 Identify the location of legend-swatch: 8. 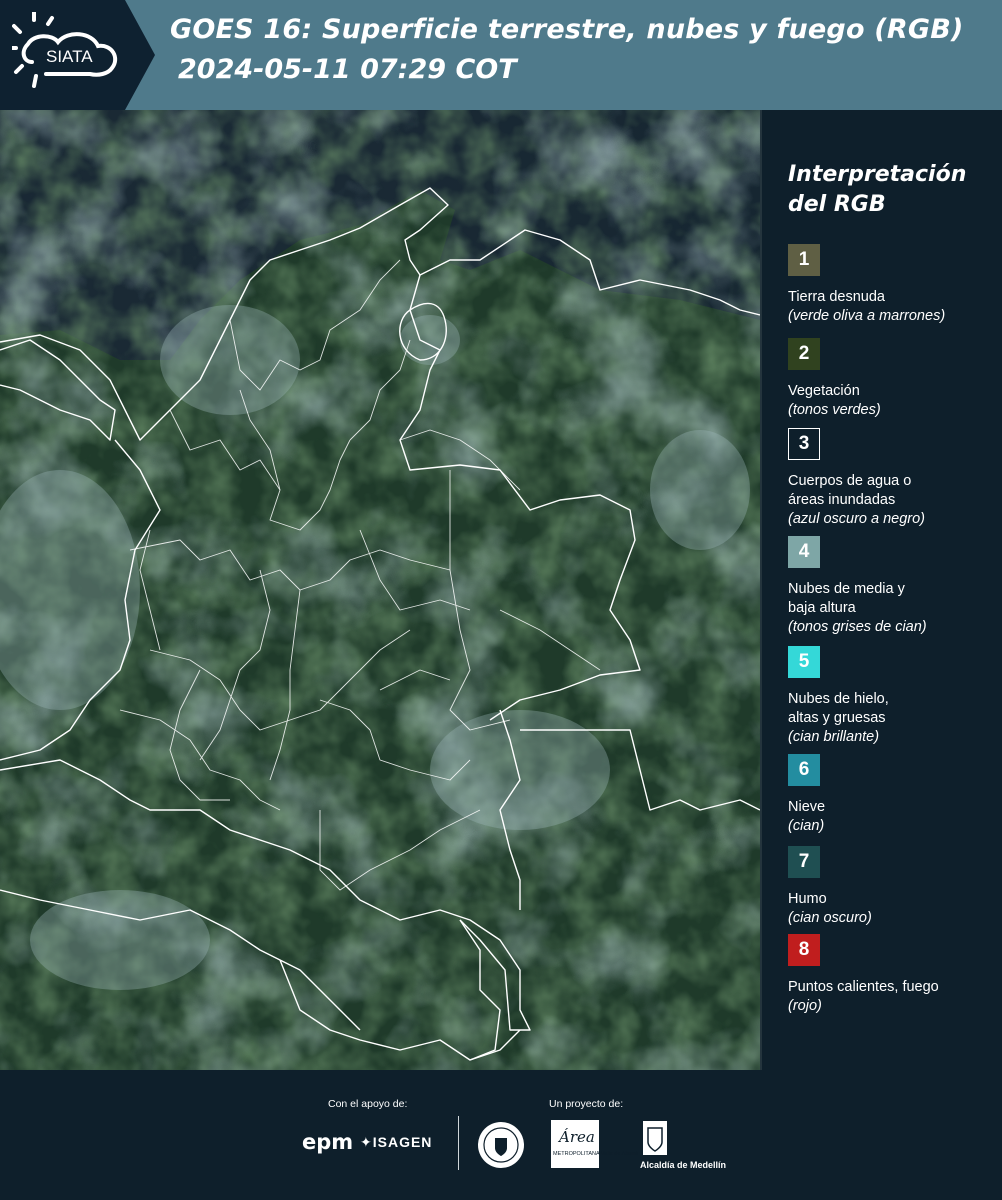
(804, 950).